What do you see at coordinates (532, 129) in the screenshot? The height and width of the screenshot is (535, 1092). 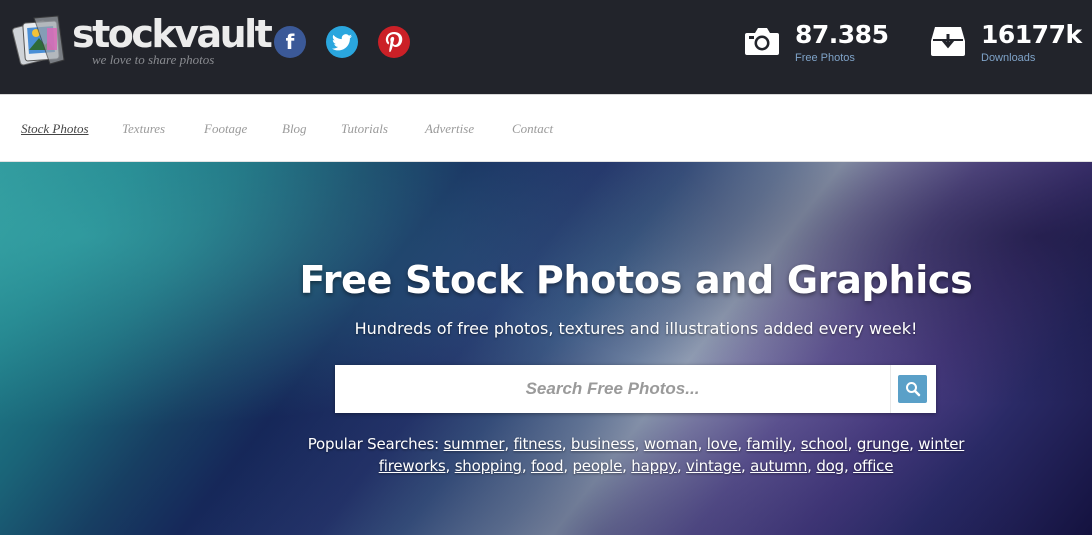 I see `nav-item-contact: Contact` at bounding box center [532, 129].